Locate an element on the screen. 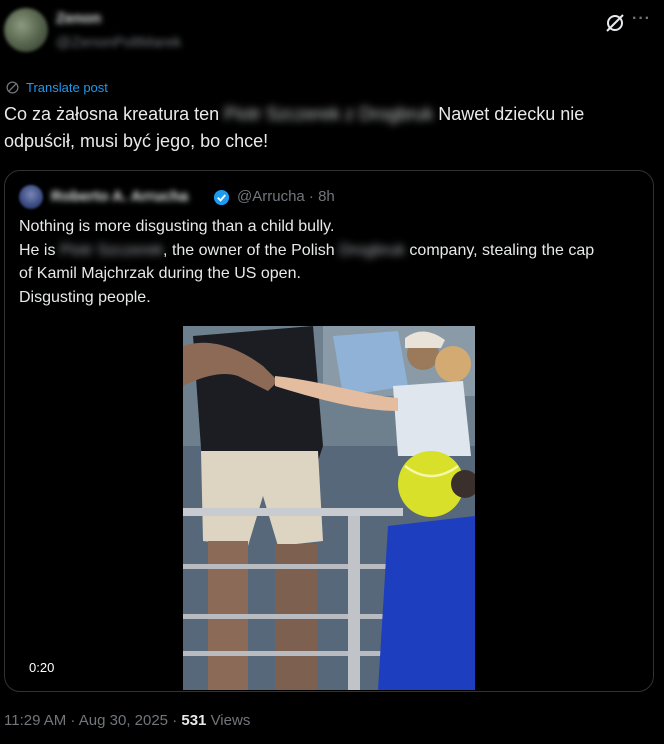 The width and height of the screenshot is (664, 744). author-name: Zenon is located at coordinates (78, 18).